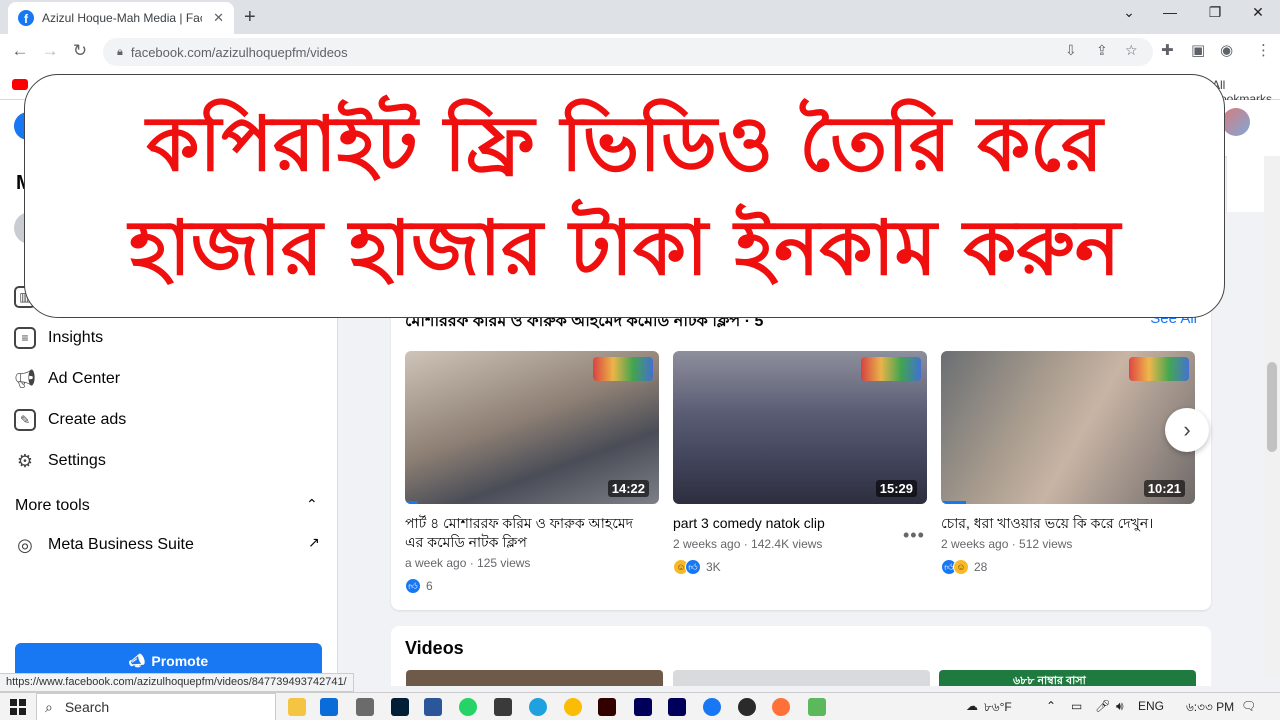 This screenshot has width=1280, height=720. I want to click on premiere-icon, so click(643, 707).